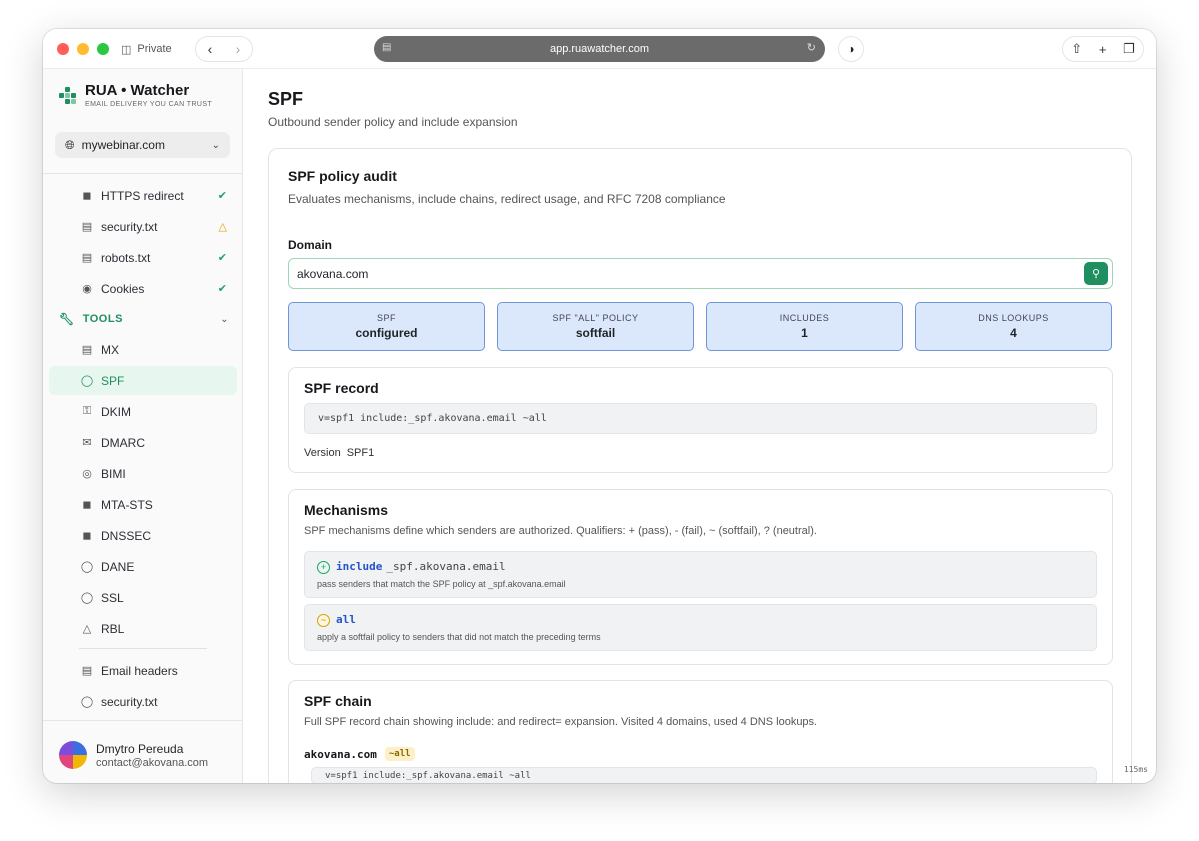 The height and width of the screenshot is (841, 1199). What do you see at coordinates (700, 273) in the screenshot?
I see `domain-input: akovana.com ⚲` at bounding box center [700, 273].